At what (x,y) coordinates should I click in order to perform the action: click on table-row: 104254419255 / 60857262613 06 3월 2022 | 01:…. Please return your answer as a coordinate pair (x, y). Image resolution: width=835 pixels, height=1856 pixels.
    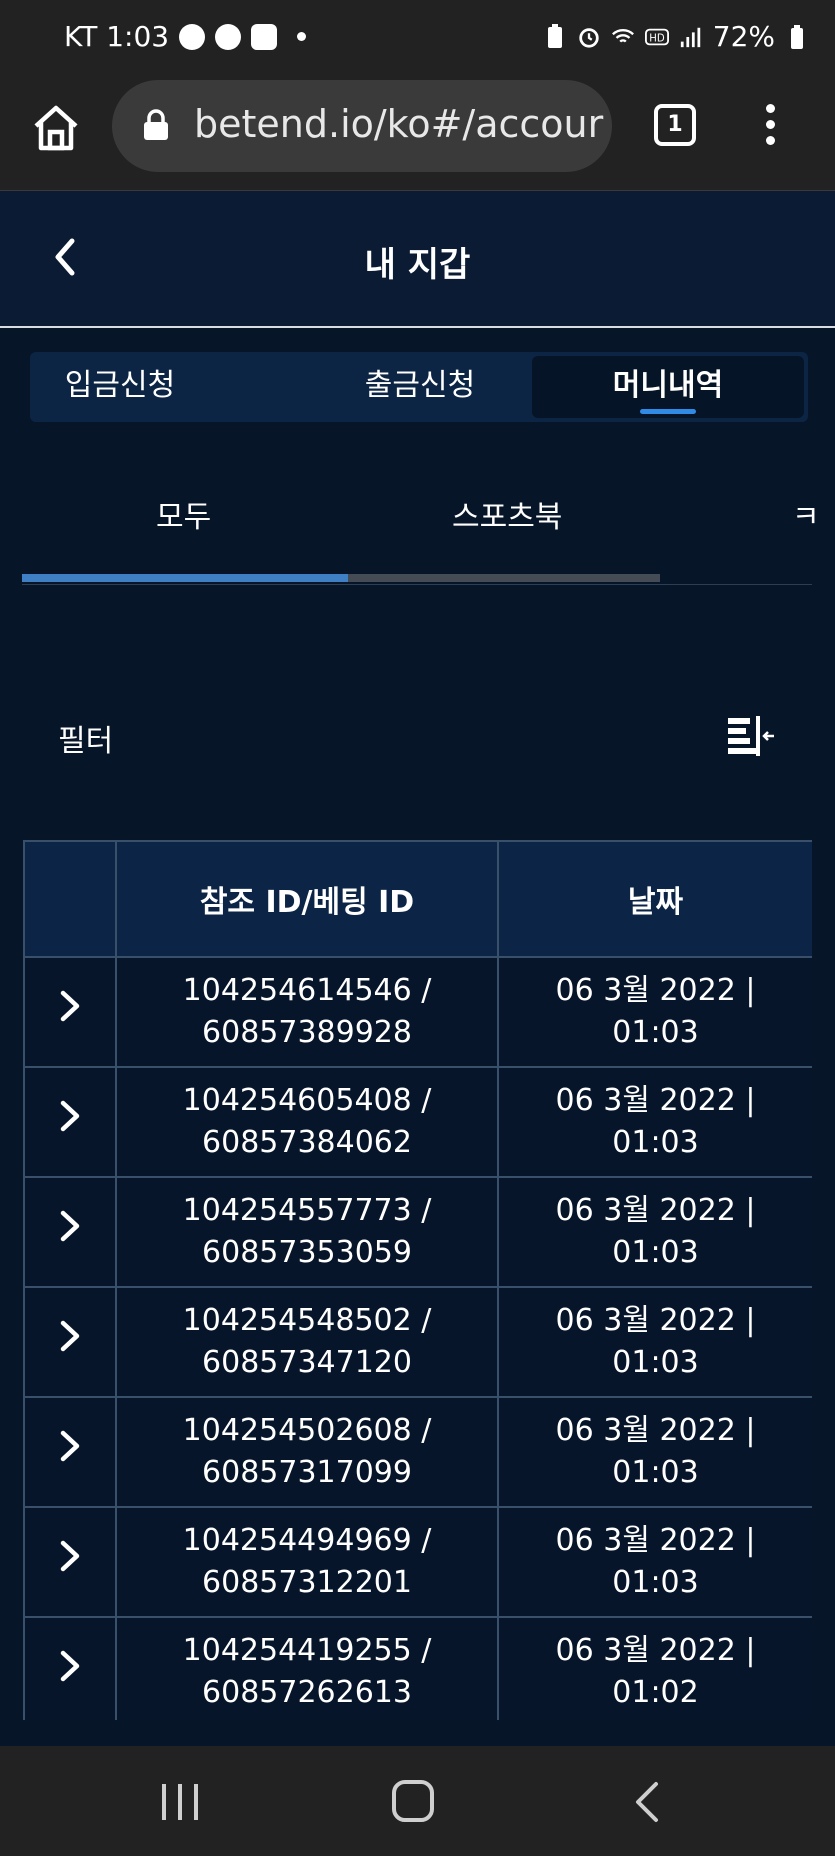
    Looking at the image, I should click on (417, 1668).